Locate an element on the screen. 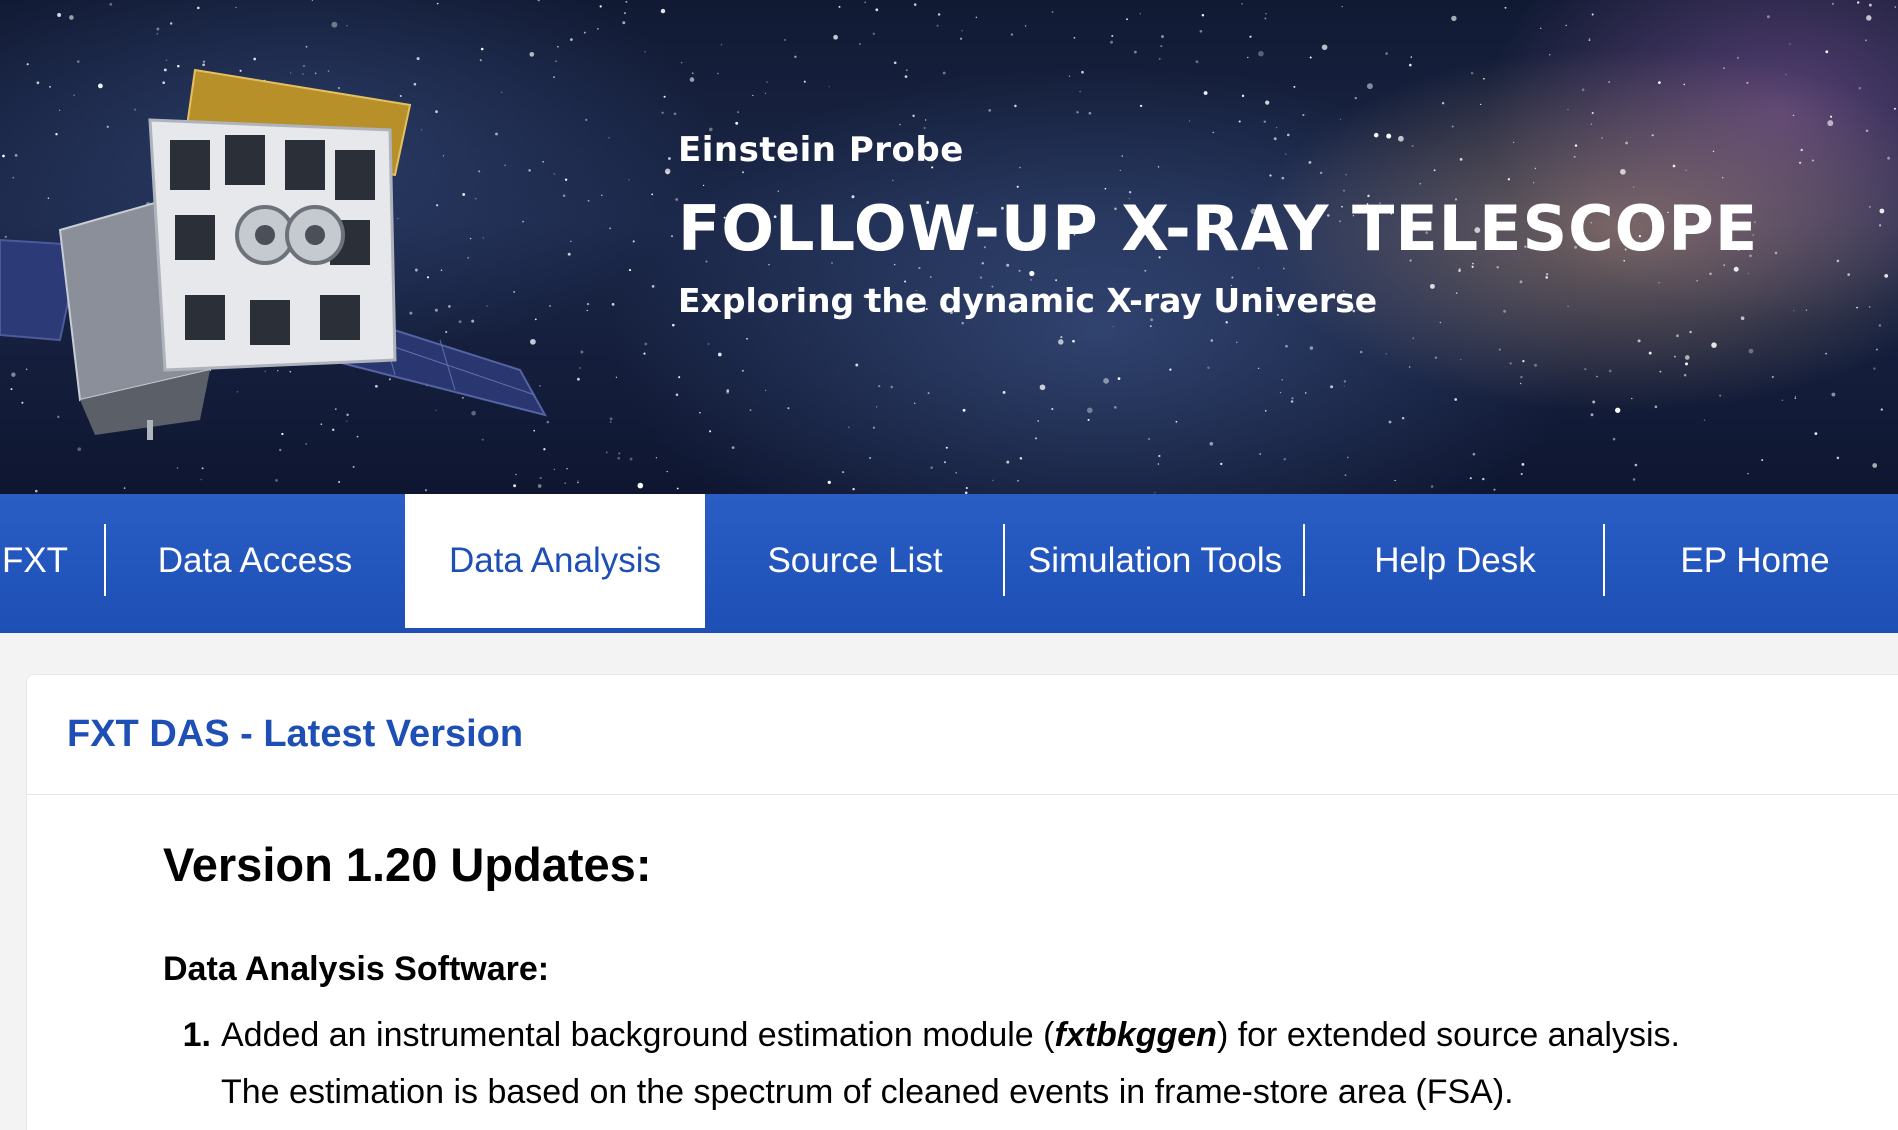 This screenshot has height=1130, width=1898. nav-item-data-analysis: Data Analysis is located at coordinates (555, 561).